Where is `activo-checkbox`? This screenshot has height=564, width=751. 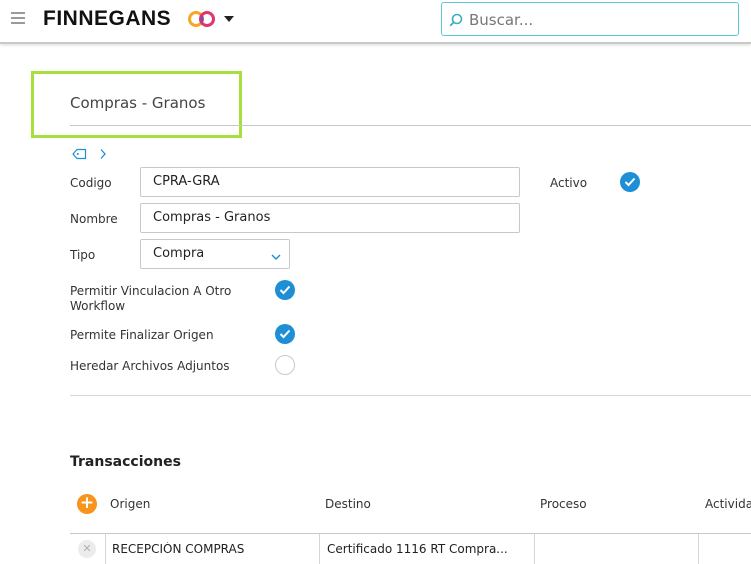
activo-checkbox is located at coordinates (630, 182).